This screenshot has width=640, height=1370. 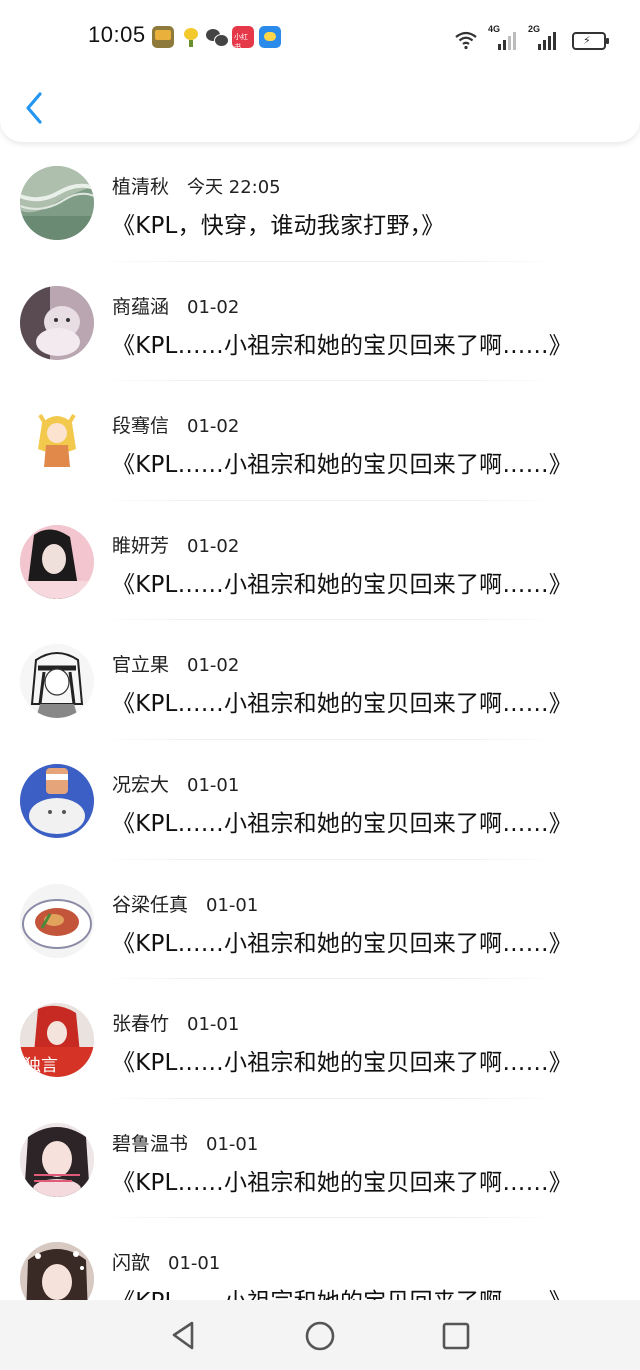 What do you see at coordinates (176, 1022) in the screenshot?
I see `conversation-meta: 张春竹 01-01` at bounding box center [176, 1022].